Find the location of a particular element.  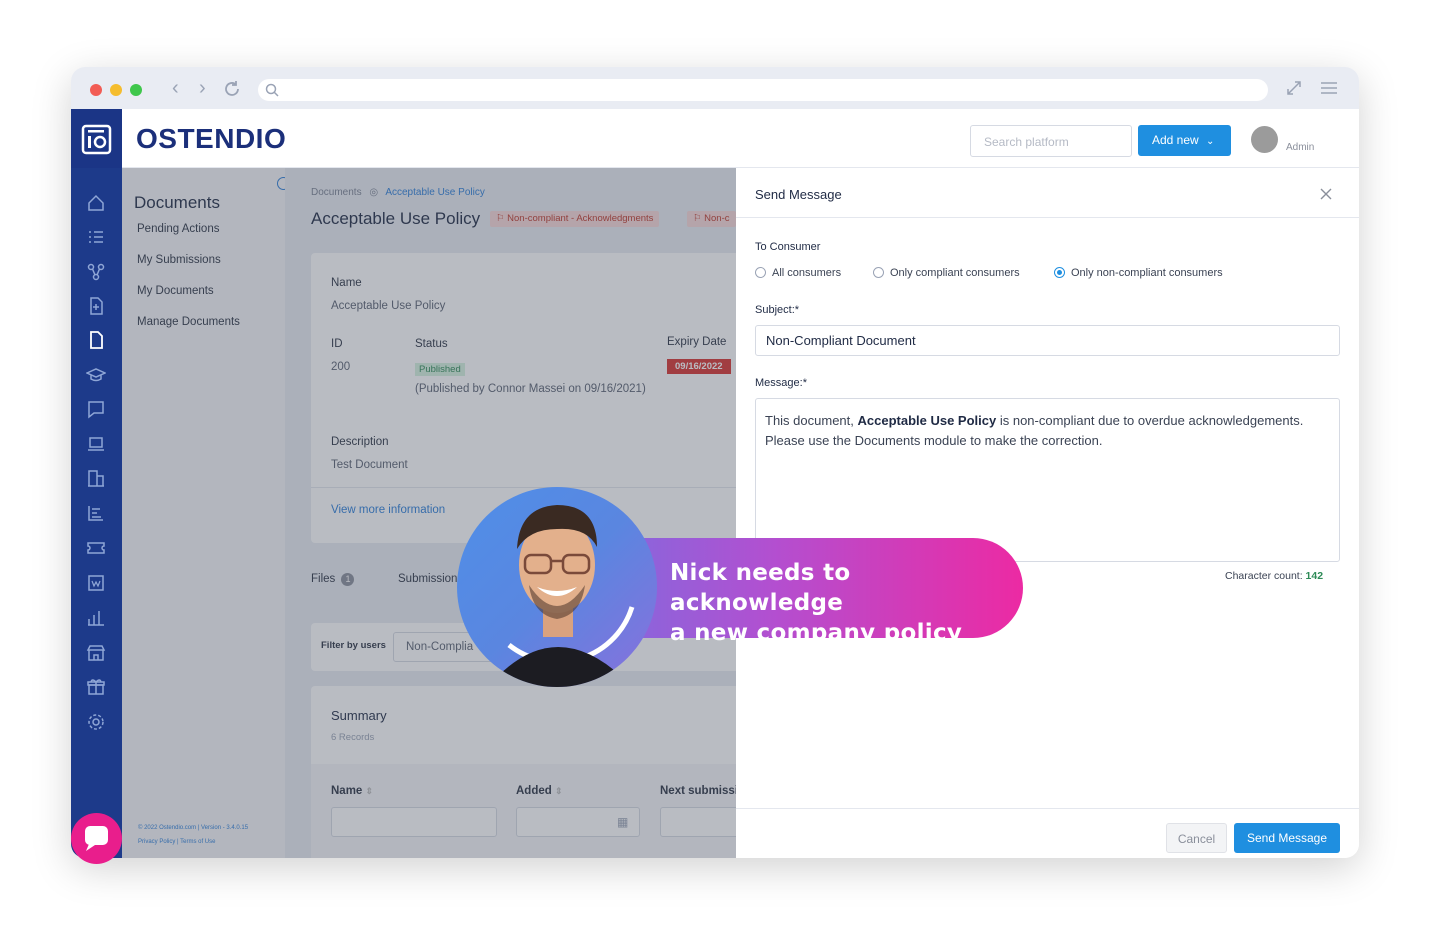

person-avatar-illustration is located at coordinates (566, 596).